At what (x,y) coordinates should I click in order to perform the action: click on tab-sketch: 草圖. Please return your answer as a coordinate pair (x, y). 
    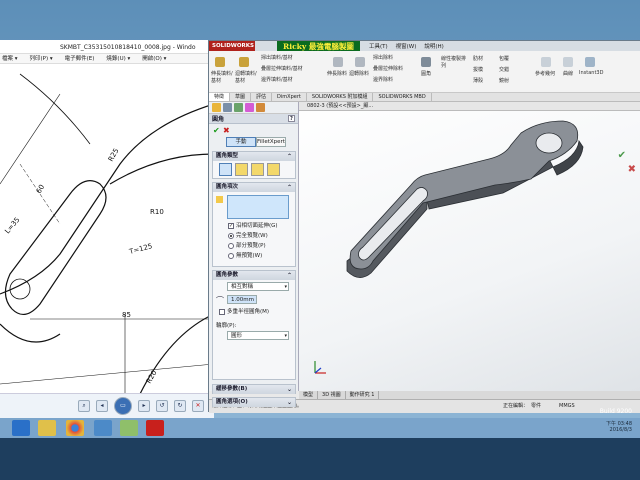
    Looking at the image, I should click on (241, 97).